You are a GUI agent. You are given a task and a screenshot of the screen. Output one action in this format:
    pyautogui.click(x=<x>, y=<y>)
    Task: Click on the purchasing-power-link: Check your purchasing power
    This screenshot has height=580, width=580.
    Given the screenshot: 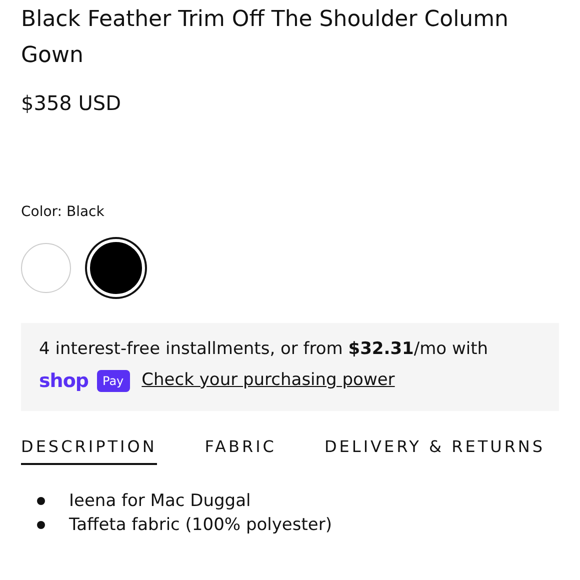 What is the action you would take?
    pyautogui.click(x=268, y=381)
    